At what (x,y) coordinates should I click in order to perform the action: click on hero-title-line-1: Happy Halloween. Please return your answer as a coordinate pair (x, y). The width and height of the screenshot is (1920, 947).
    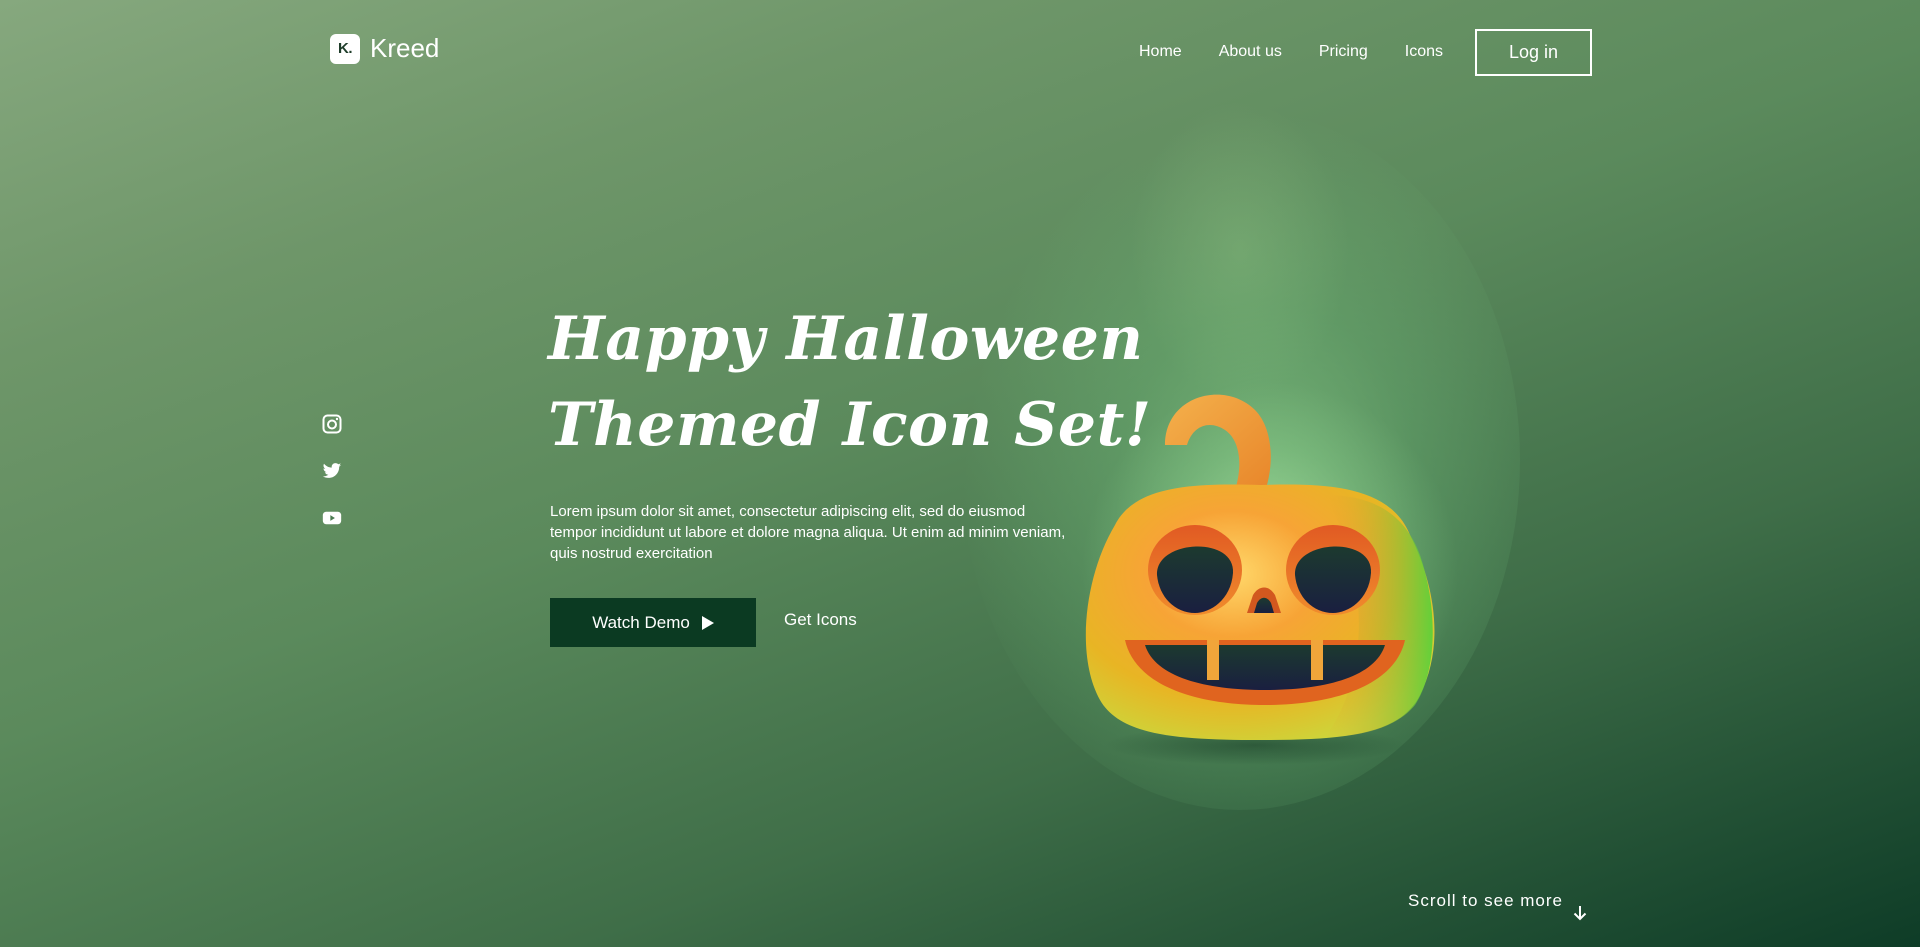
    Looking at the image, I should click on (846, 339).